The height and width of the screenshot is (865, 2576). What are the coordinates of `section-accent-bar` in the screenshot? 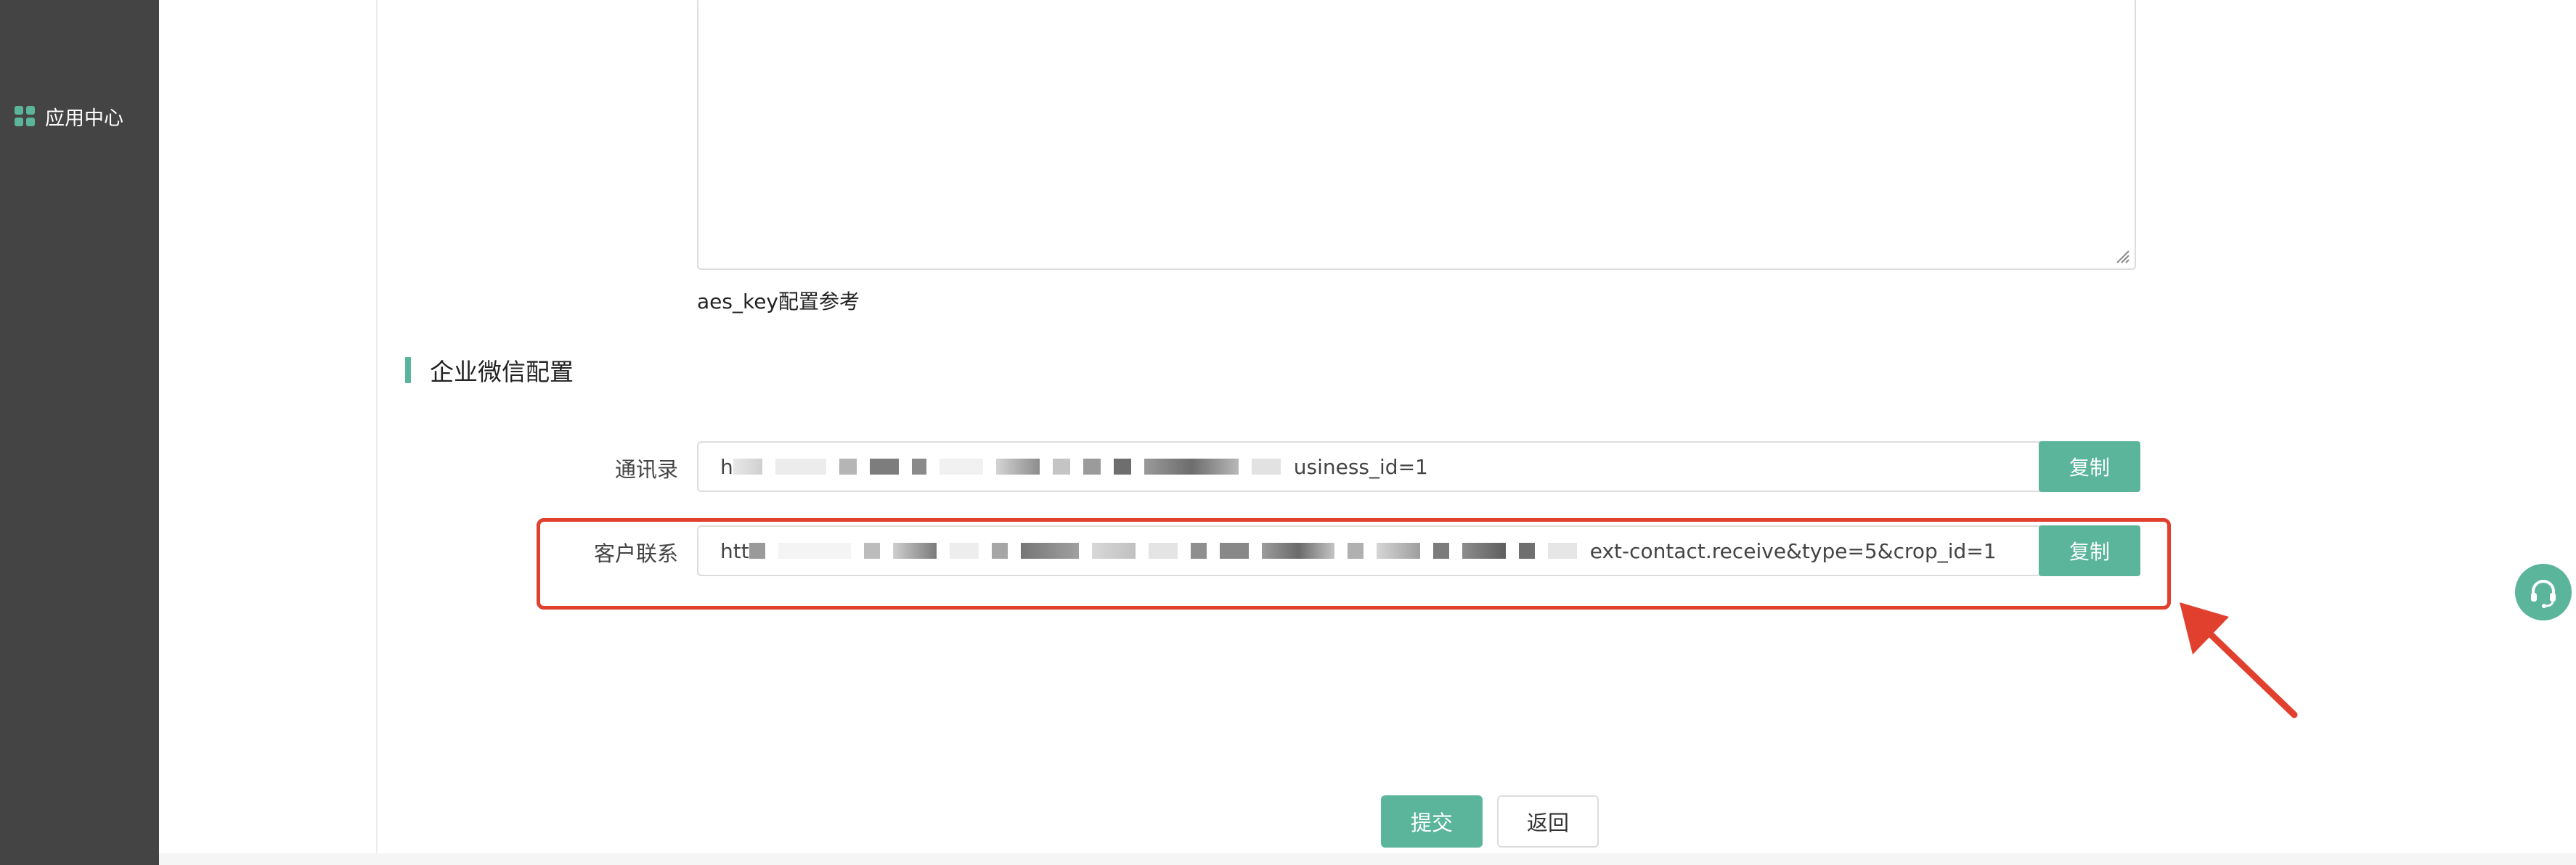 It's located at (408, 370).